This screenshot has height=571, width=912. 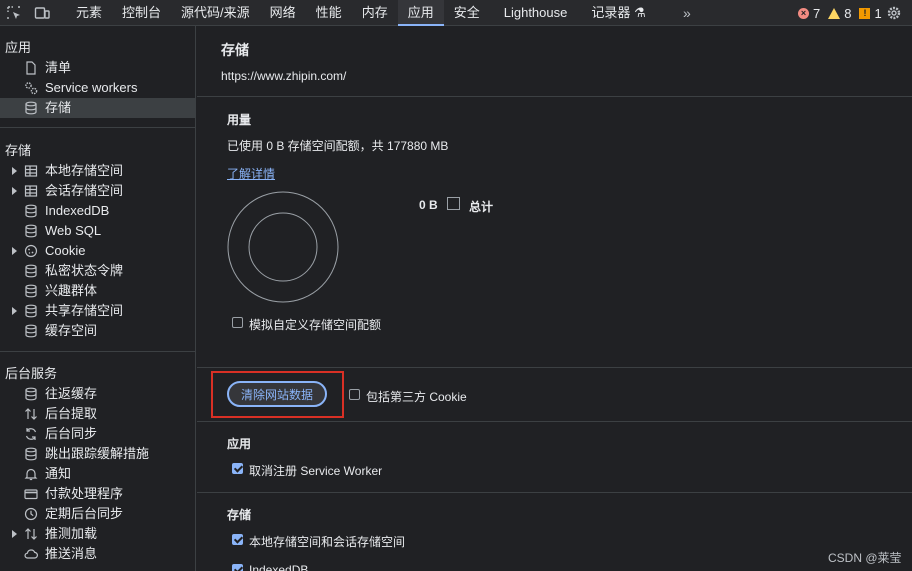 I want to click on sidebar-item-notifications: 通知, so click(x=97, y=474).